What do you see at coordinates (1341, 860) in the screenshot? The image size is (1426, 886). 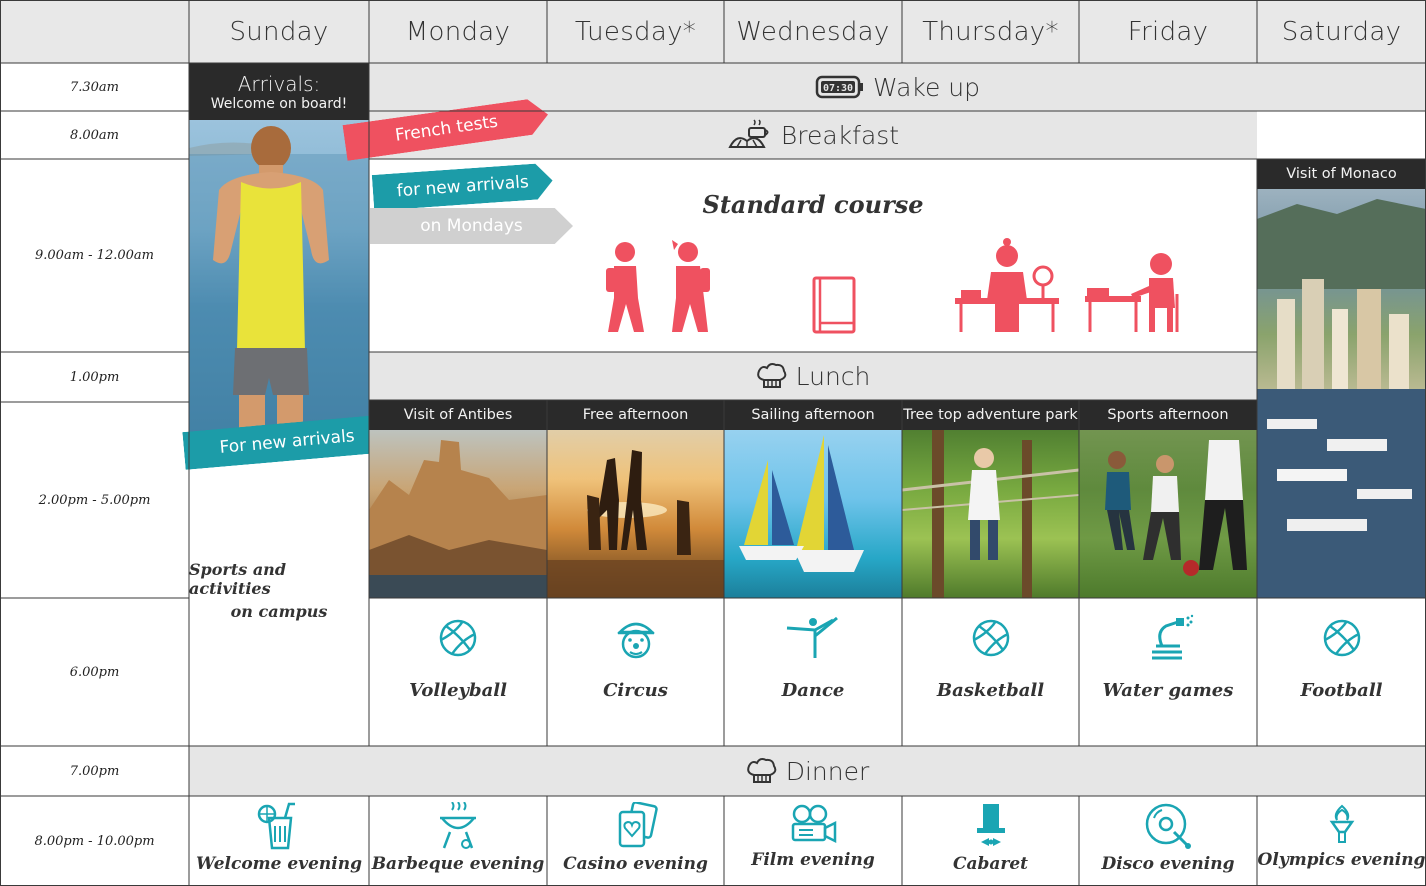 I see `evening-label: Olympics evening` at bounding box center [1341, 860].